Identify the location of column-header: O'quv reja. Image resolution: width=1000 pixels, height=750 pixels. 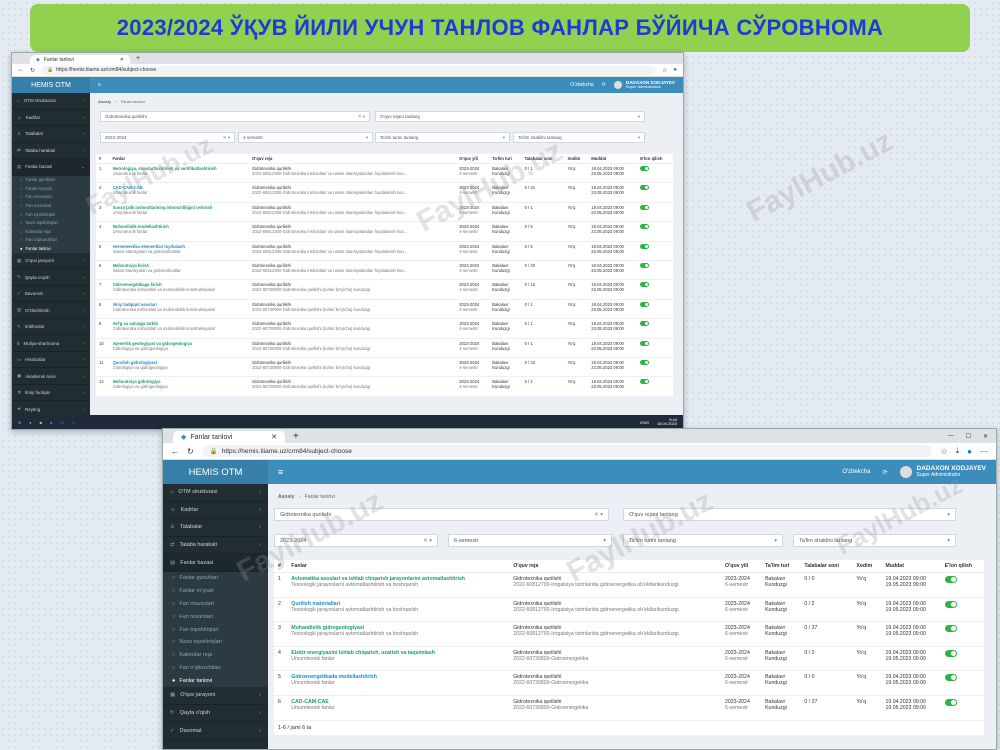
(615, 566).